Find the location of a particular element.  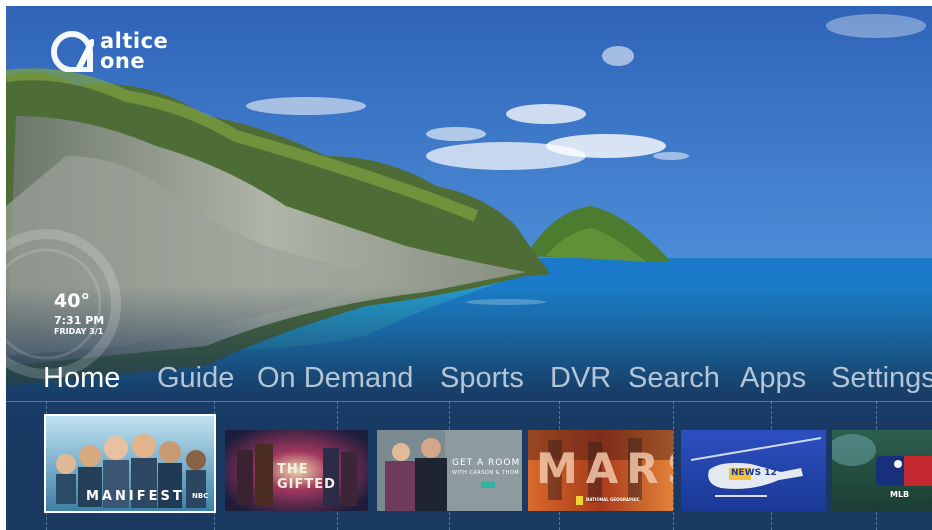

brand-wordmark: altice one is located at coordinates (134, 51).